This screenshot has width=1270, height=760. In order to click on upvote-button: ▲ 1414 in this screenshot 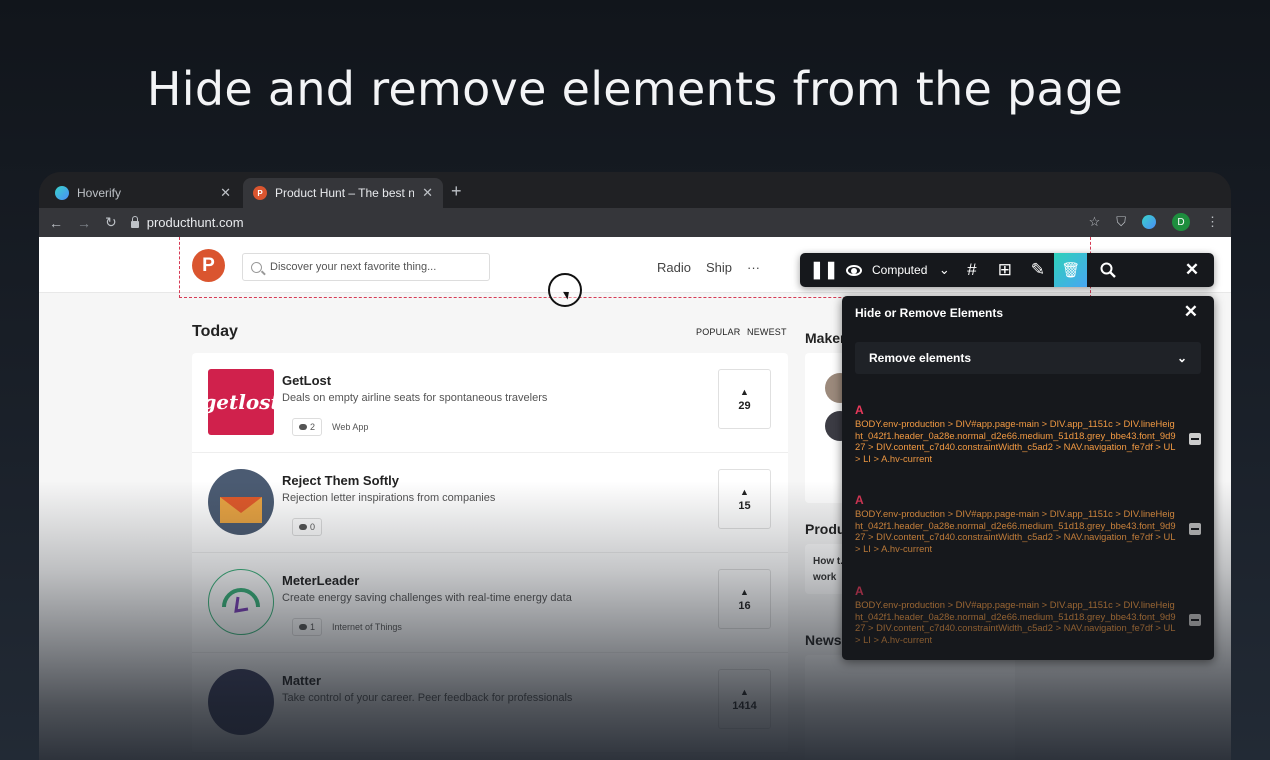, I will do `click(744, 699)`.